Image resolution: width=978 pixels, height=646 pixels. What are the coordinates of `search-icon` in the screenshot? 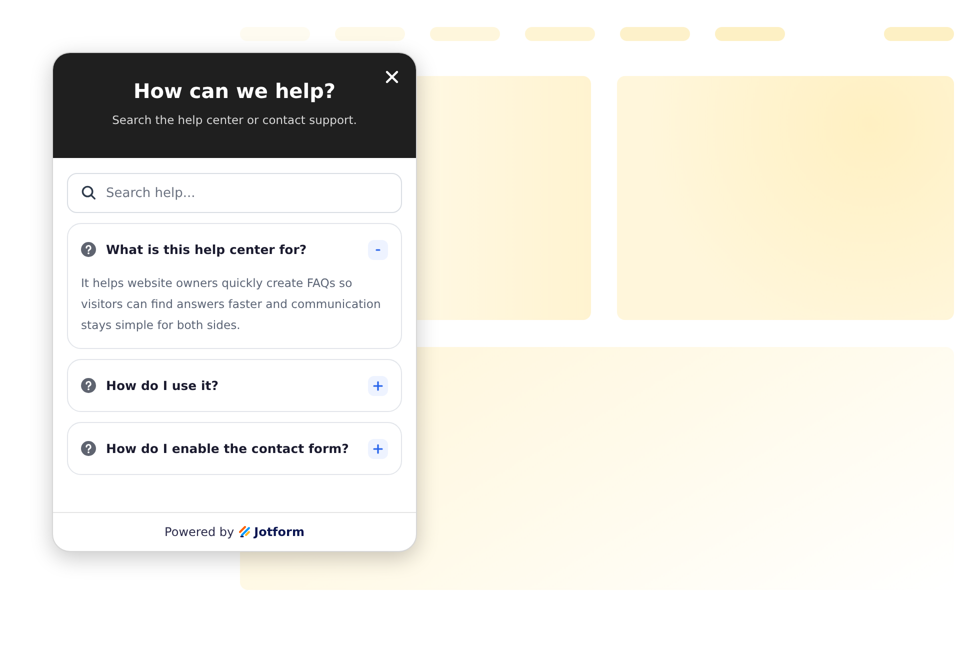 It's located at (88, 192).